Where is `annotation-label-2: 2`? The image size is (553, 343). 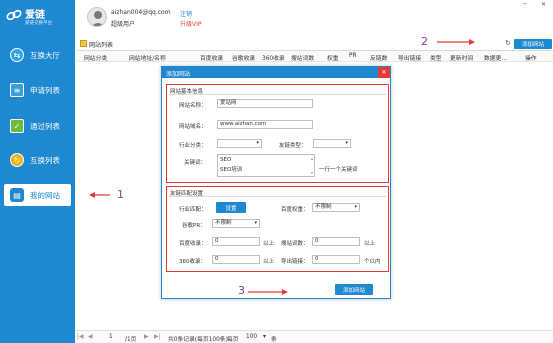
annotation-label-2: 2 is located at coordinates (424, 41).